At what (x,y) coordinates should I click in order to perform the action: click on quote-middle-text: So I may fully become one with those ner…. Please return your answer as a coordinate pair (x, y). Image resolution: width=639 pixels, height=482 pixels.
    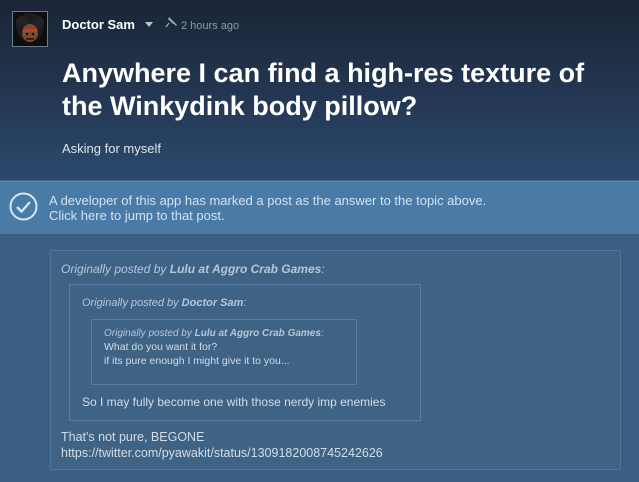
    Looking at the image, I should click on (234, 402).